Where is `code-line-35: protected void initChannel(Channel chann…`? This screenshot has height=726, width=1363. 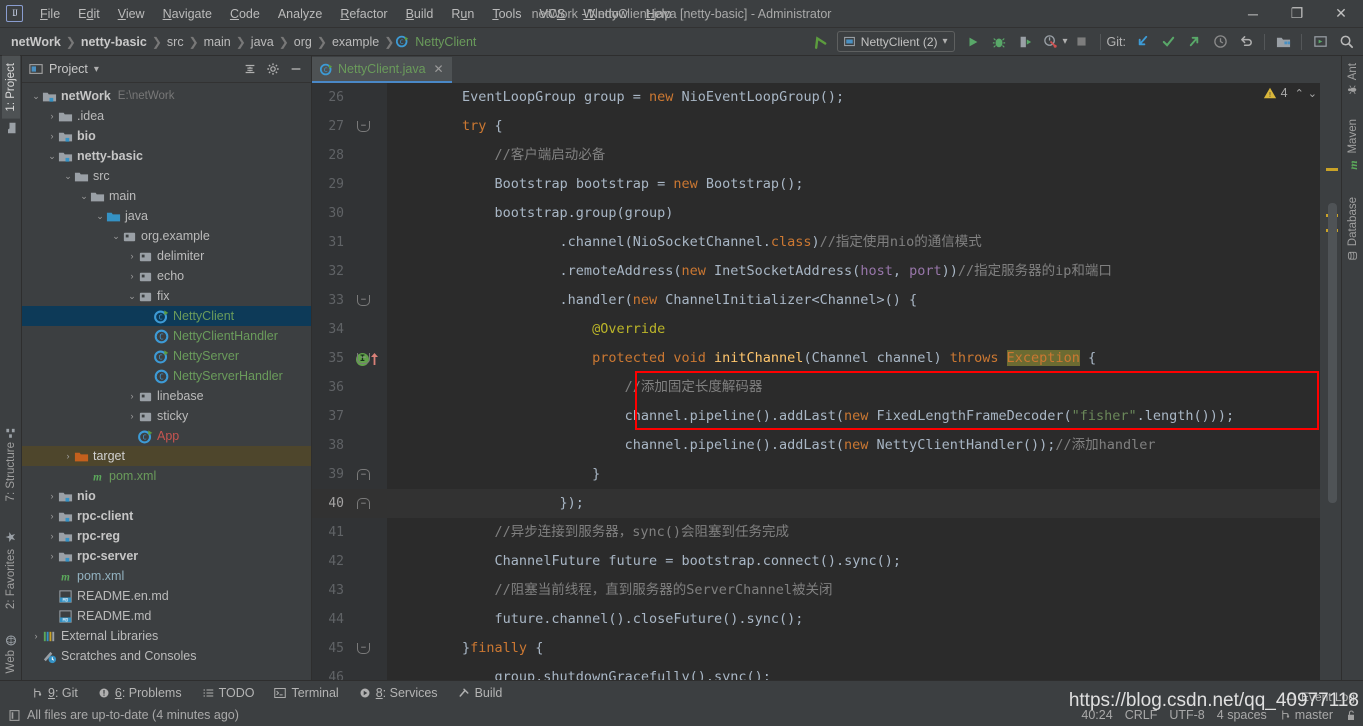
code-line-35: protected void initChannel(Channel chann… is located at coordinates (853, 358).